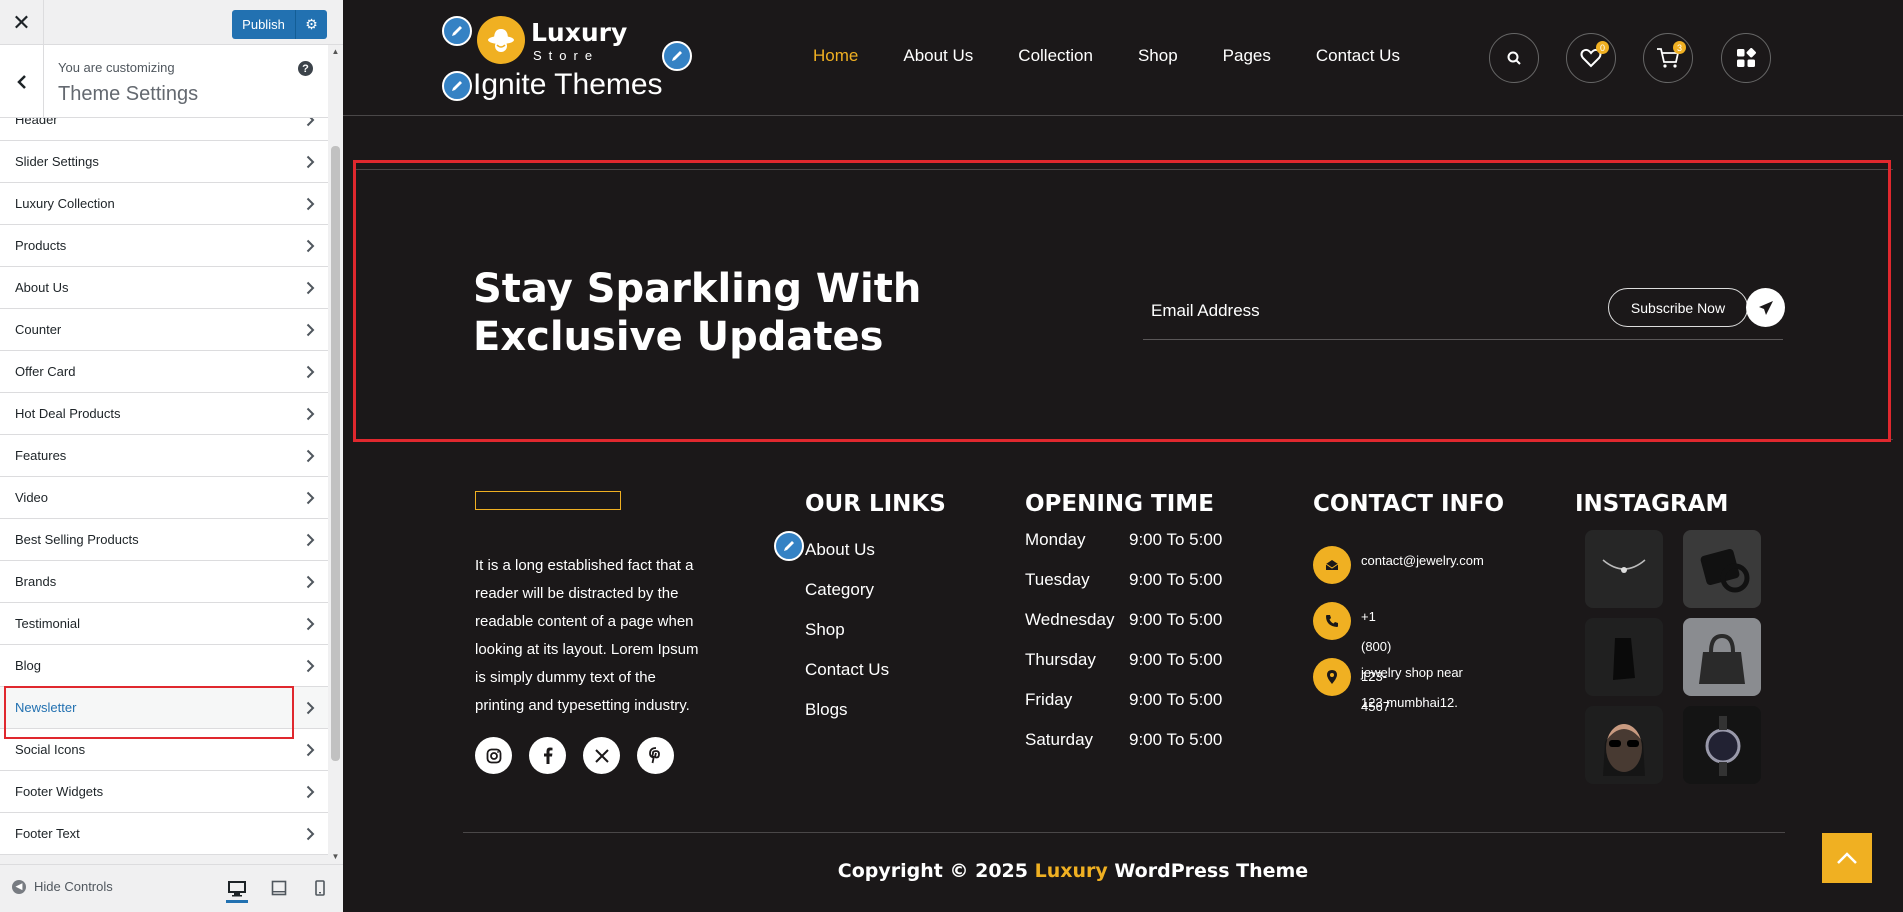 The image size is (1903, 912). What do you see at coordinates (237, 890) in the screenshot?
I see `desktop-preview-button` at bounding box center [237, 890].